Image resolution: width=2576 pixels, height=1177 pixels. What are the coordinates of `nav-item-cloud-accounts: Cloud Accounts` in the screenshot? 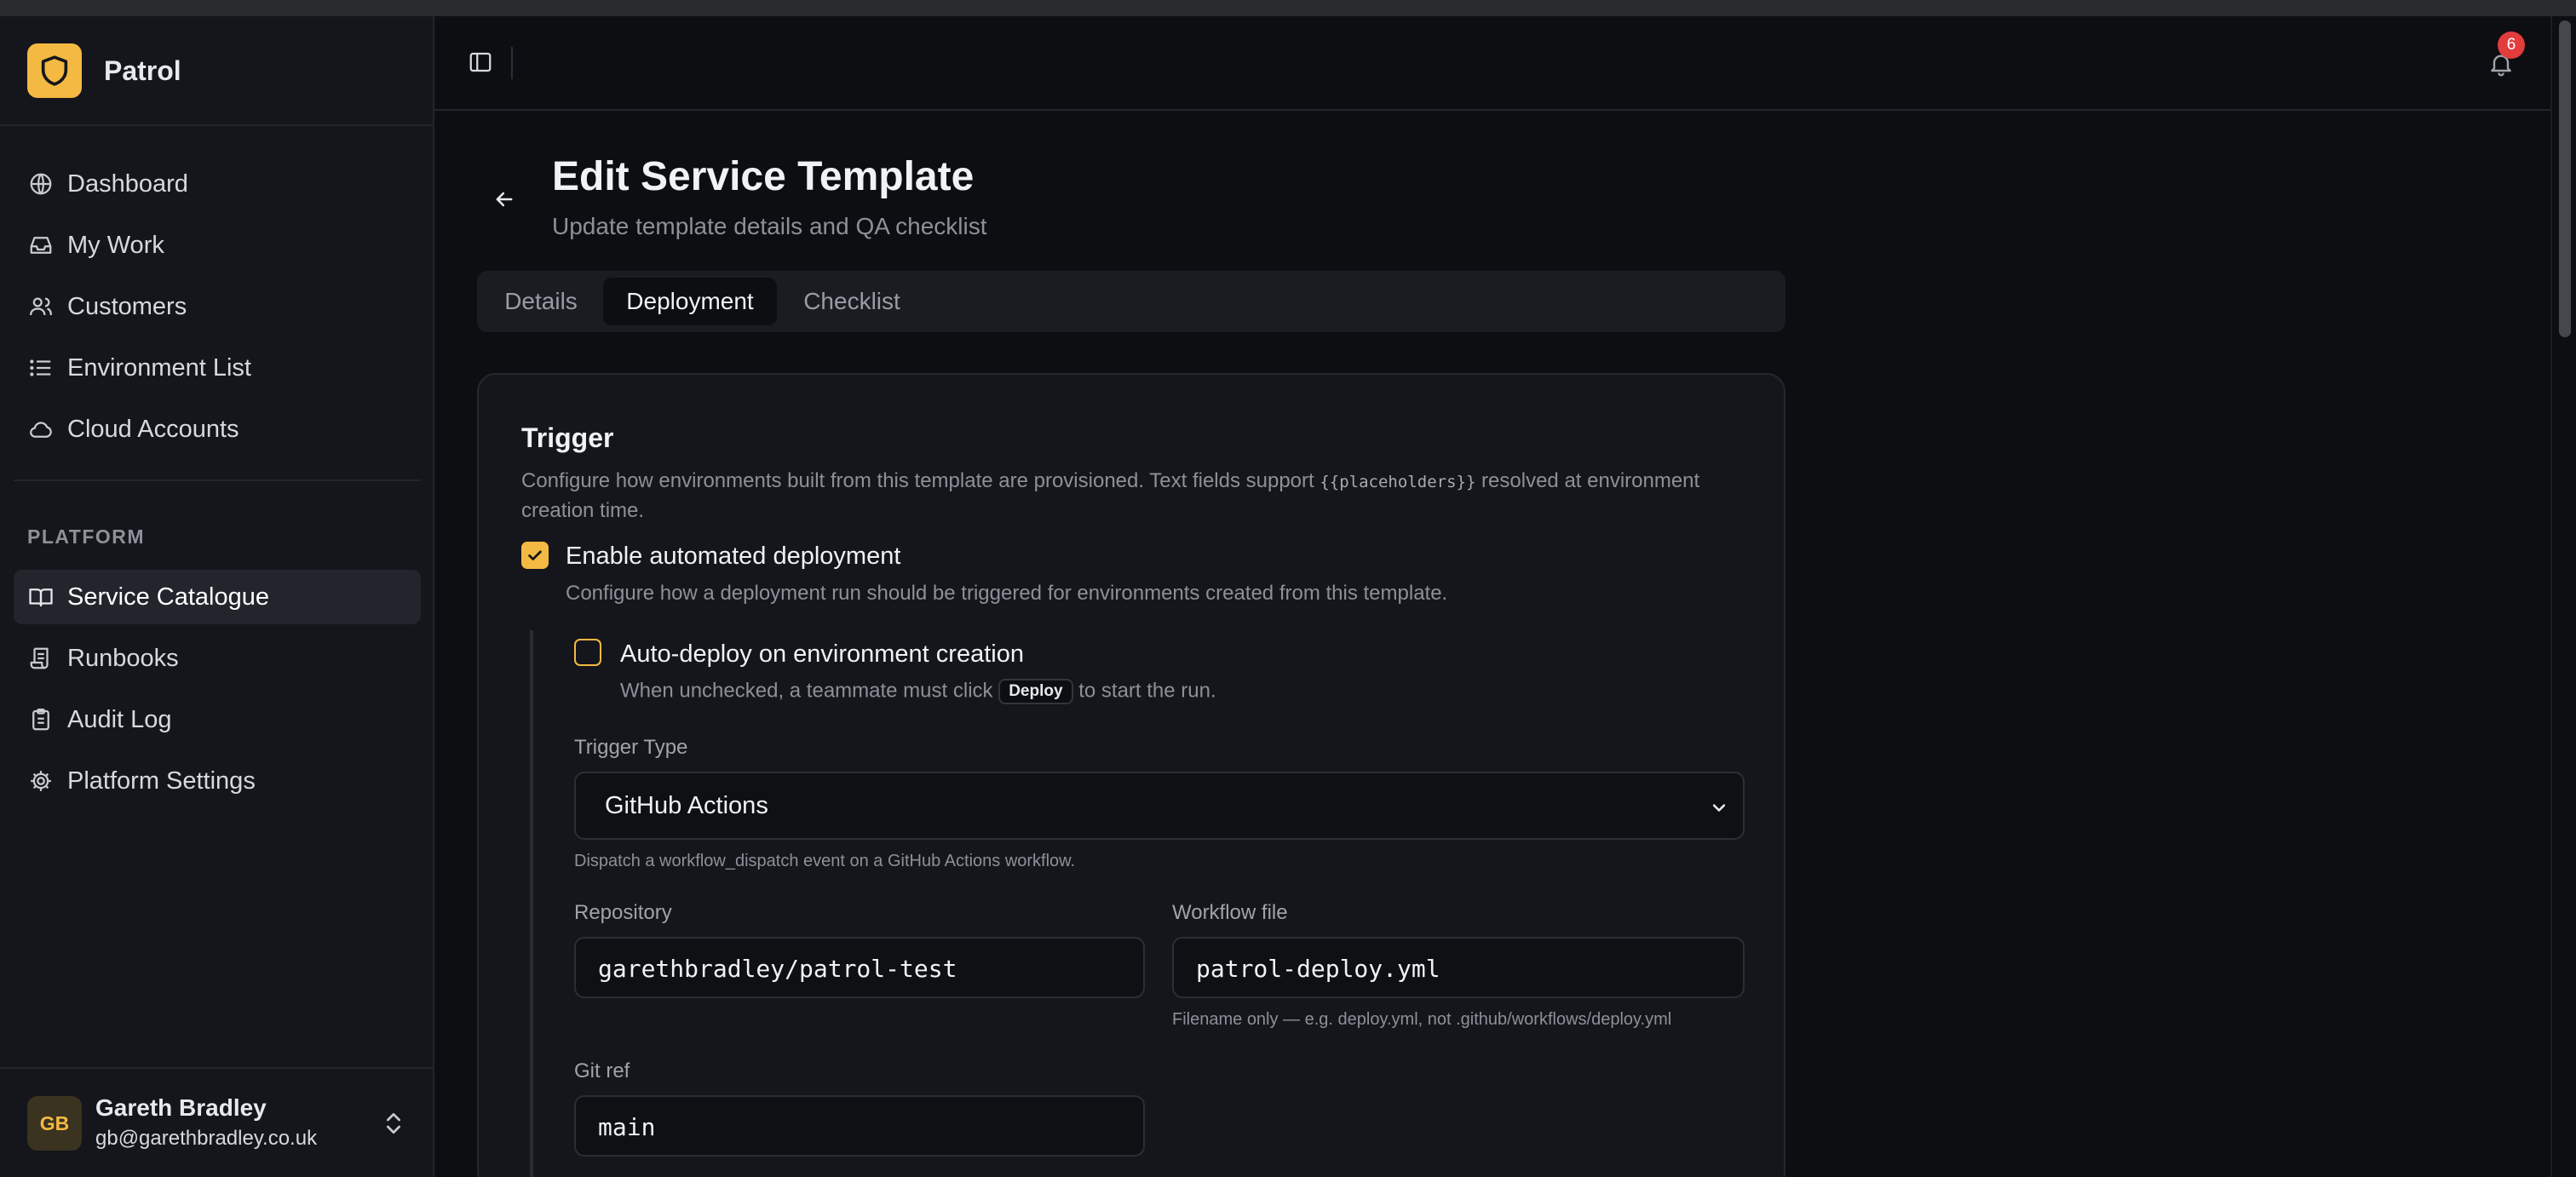 It's located at (217, 429).